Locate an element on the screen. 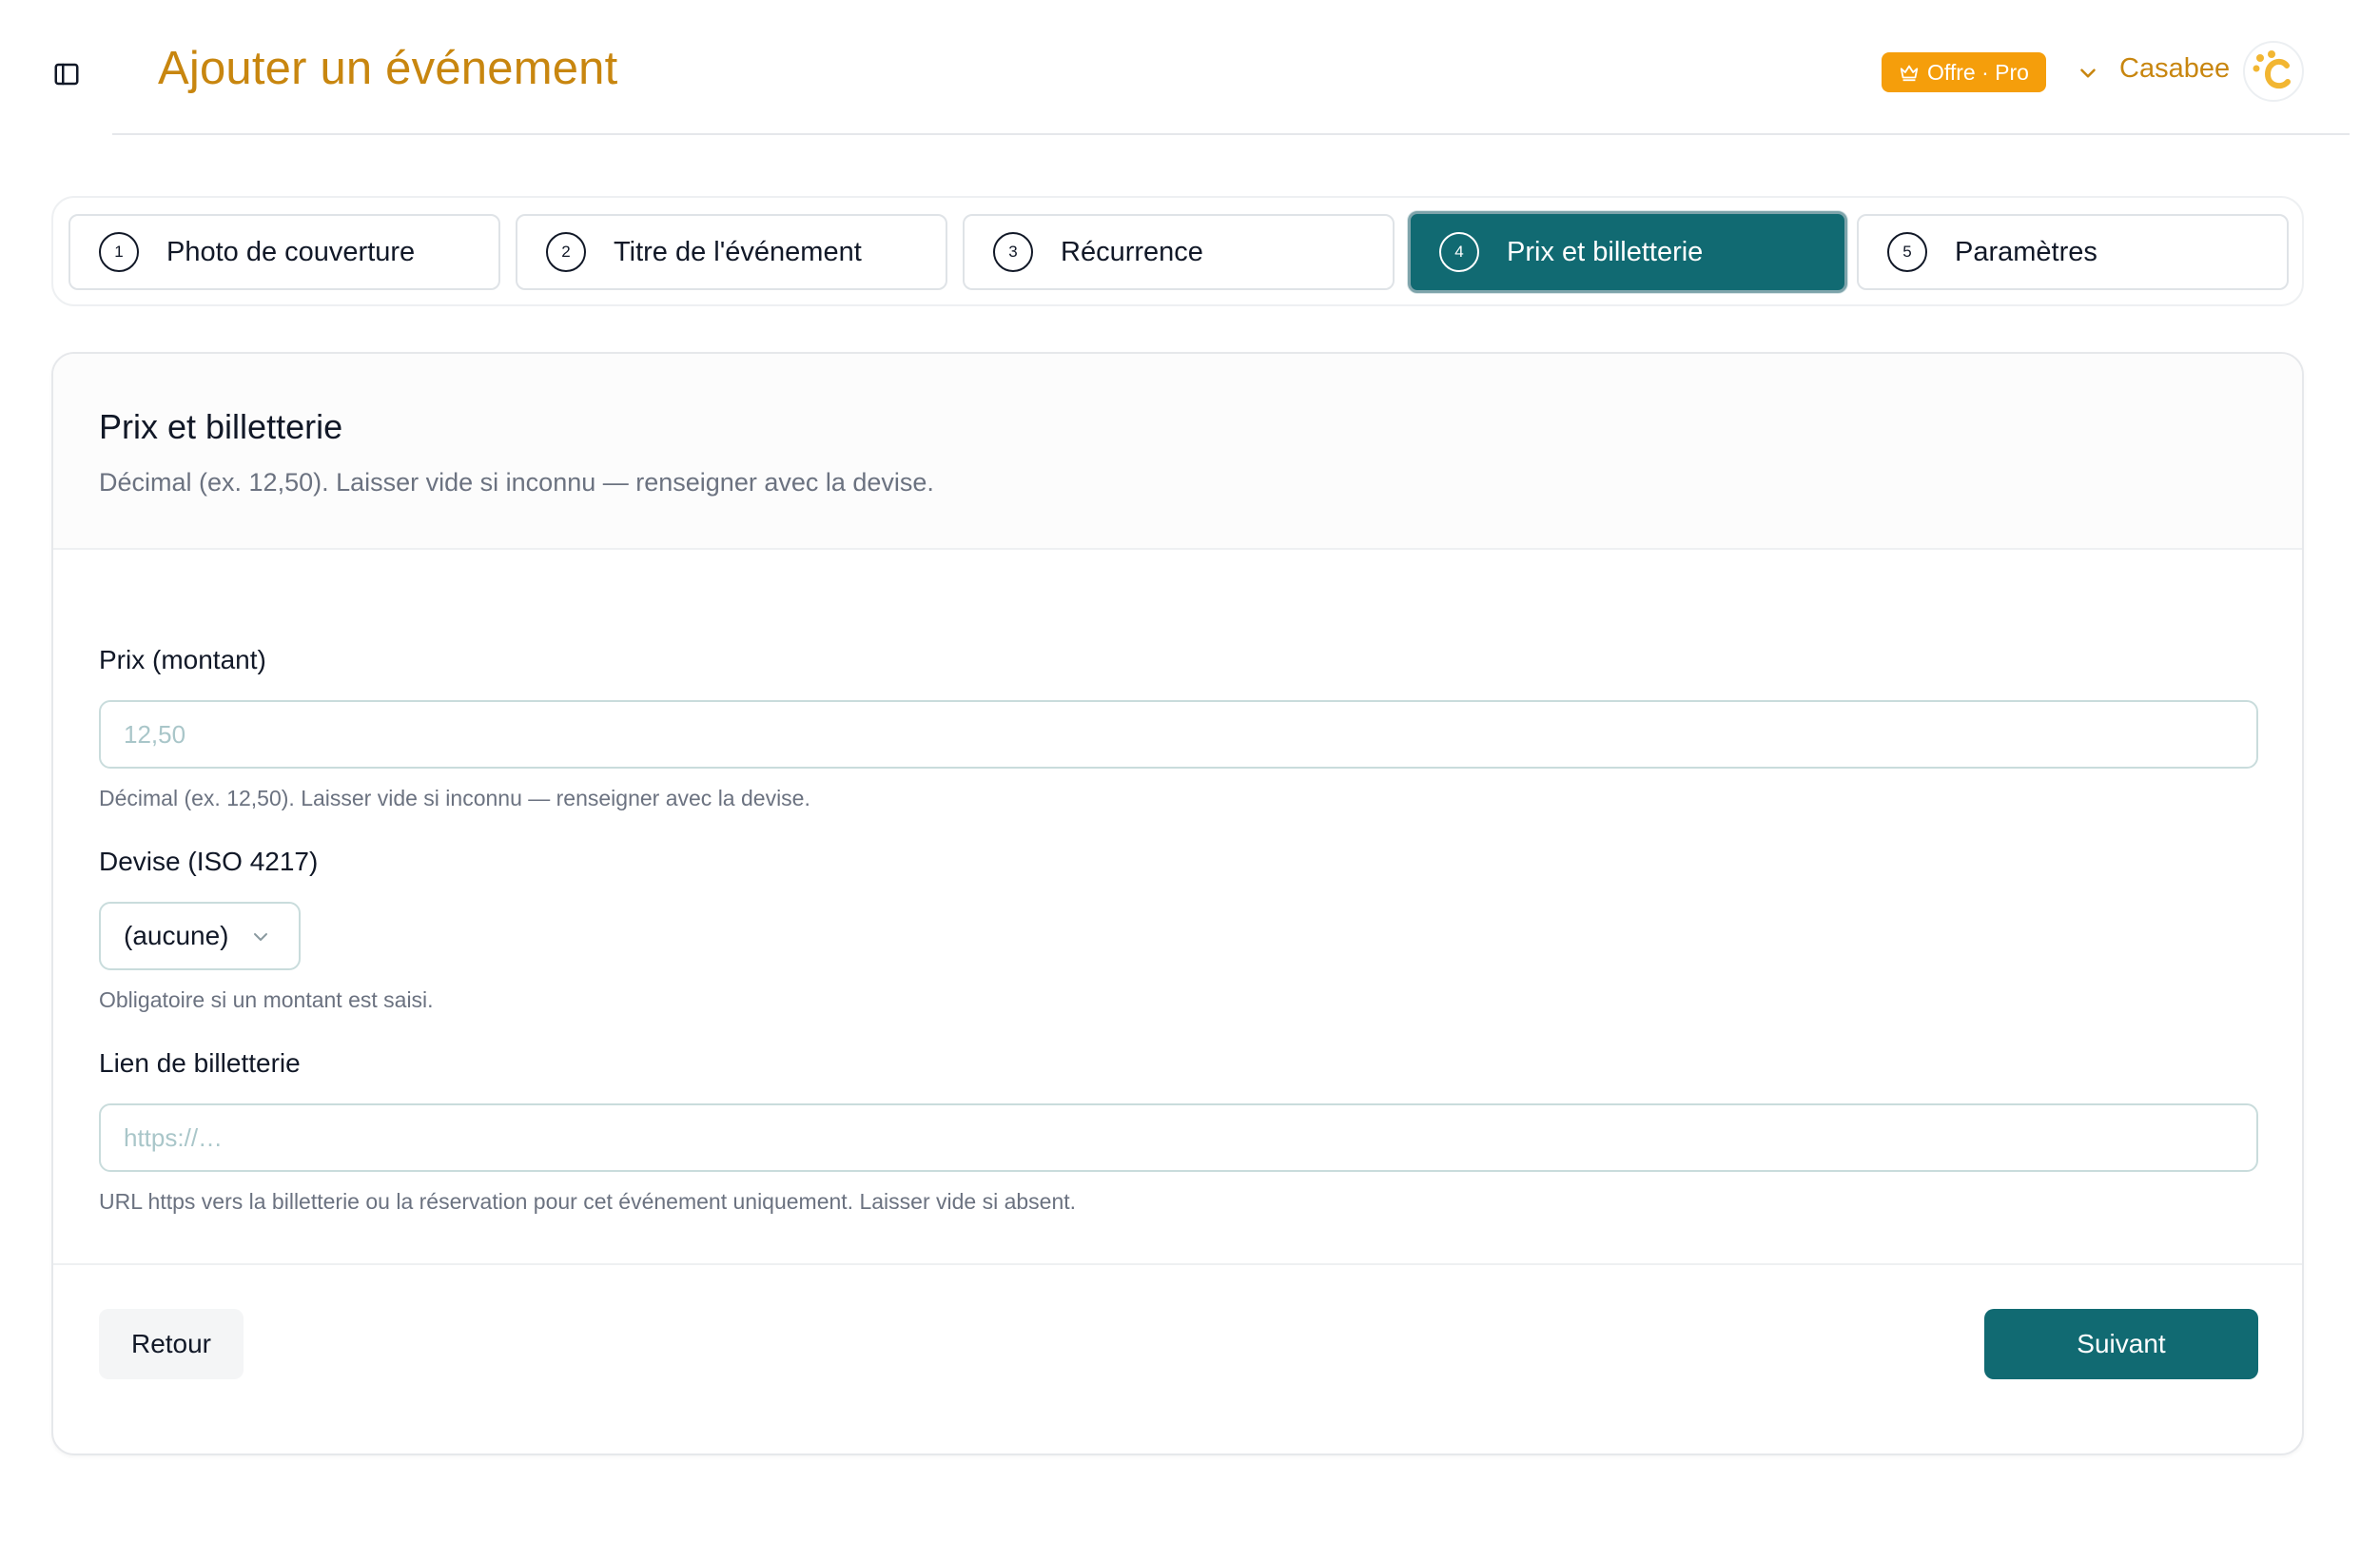 The image size is (2380, 1541). card-title: Prix et billetterie is located at coordinates (221, 427).